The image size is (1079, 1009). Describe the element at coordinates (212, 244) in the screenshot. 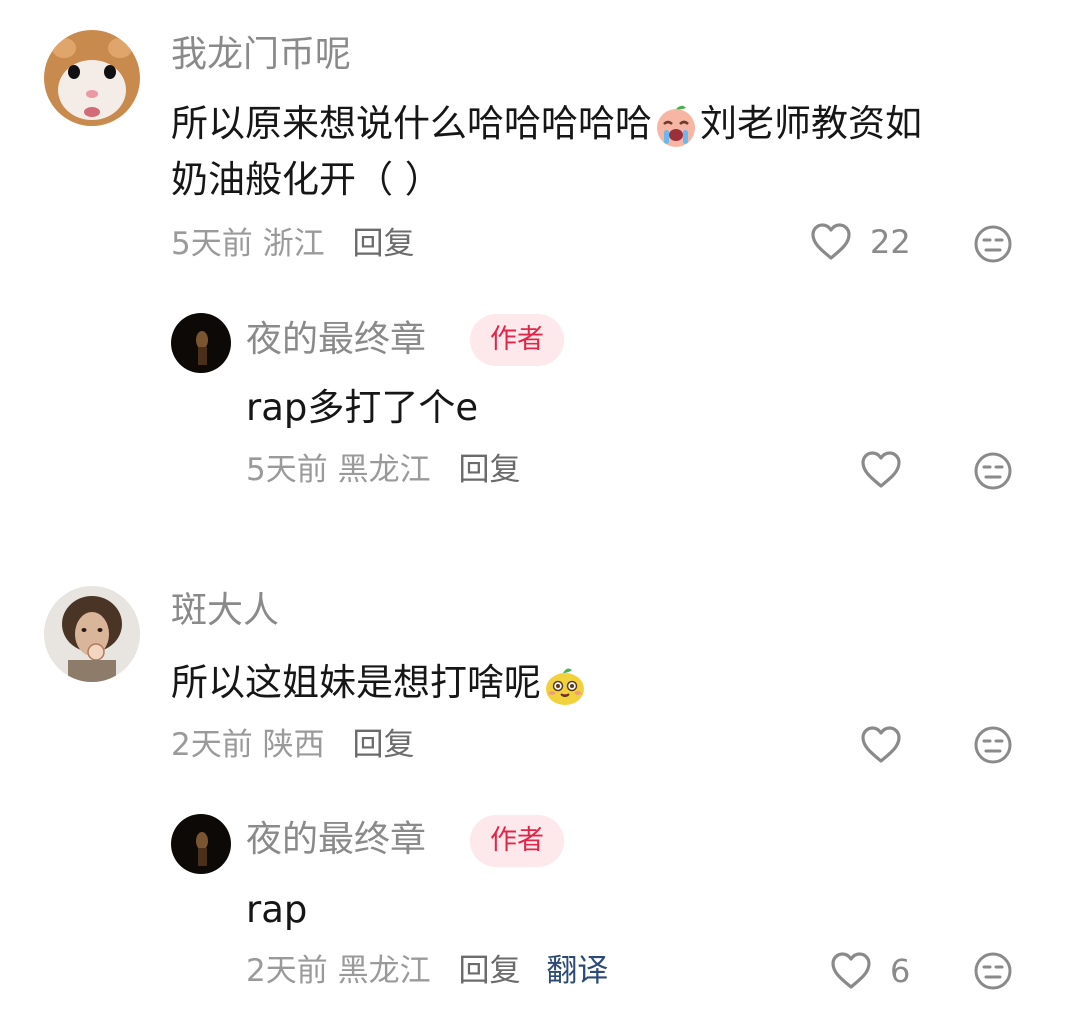

I see `comment-time: 5天前` at that location.